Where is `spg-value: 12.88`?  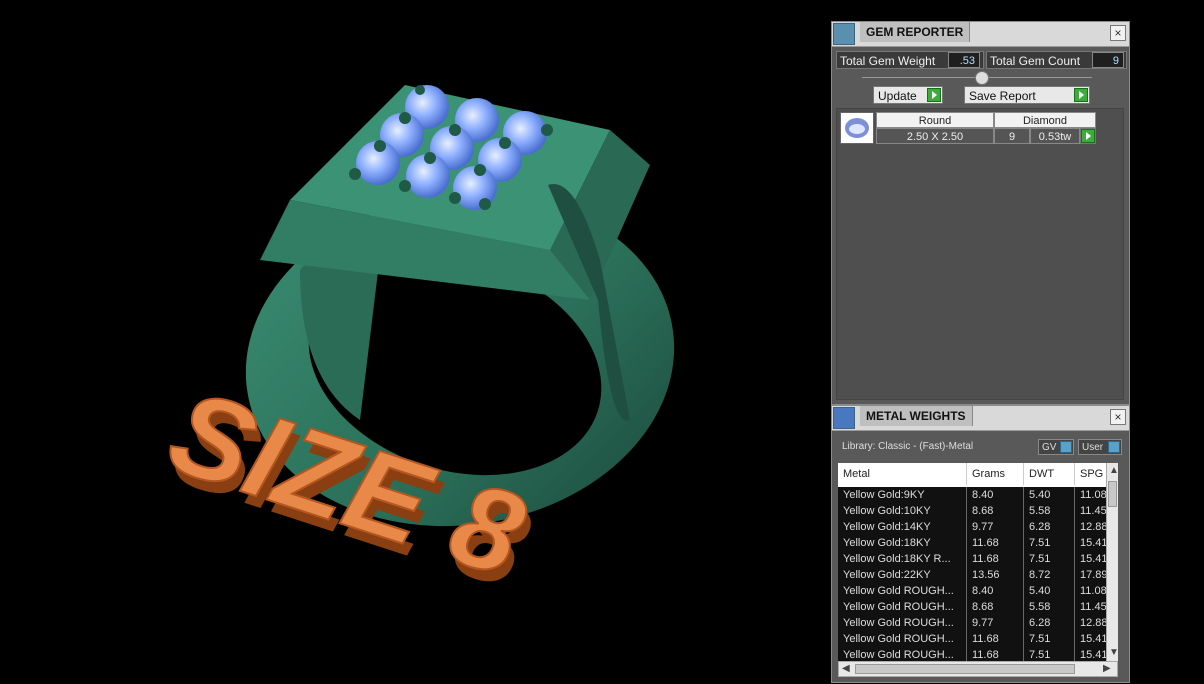
spg-value: 12.88 is located at coordinates (1094, 527).